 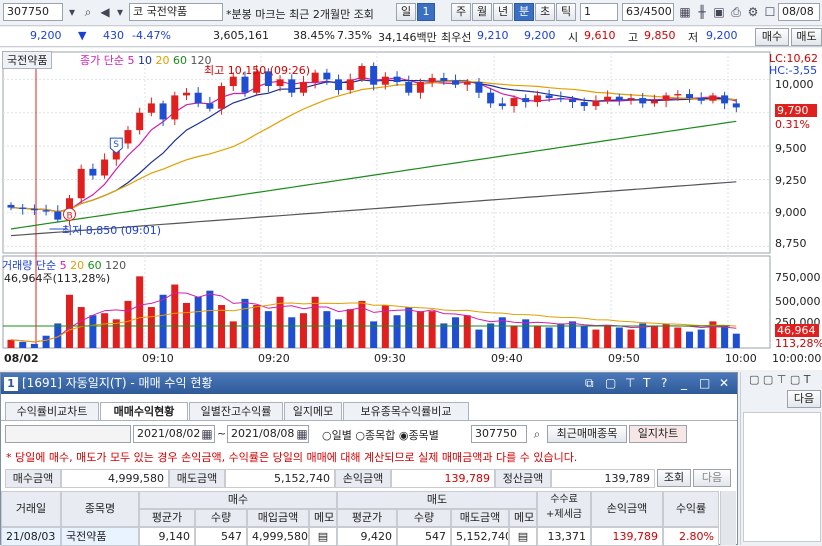 I want to click on date-input: 08/08, so click(x=799, y=12).